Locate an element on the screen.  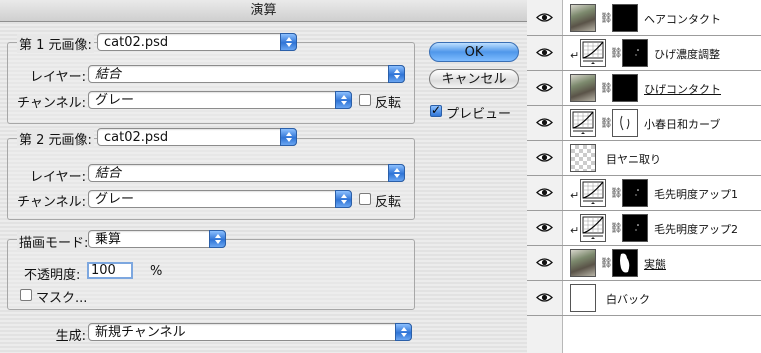
layer-row: ⛓ 実態 is located at coordinates (644, 263).